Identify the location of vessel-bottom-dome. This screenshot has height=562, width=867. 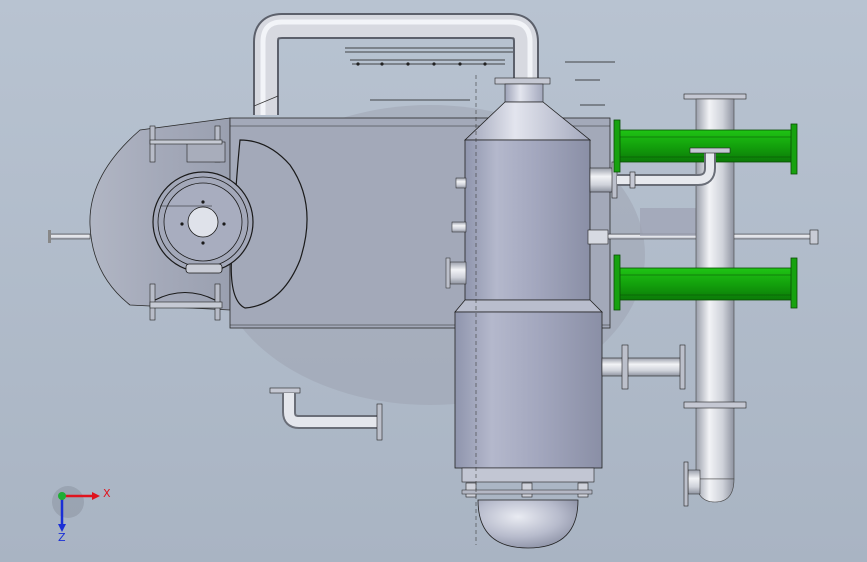
(528, 524).